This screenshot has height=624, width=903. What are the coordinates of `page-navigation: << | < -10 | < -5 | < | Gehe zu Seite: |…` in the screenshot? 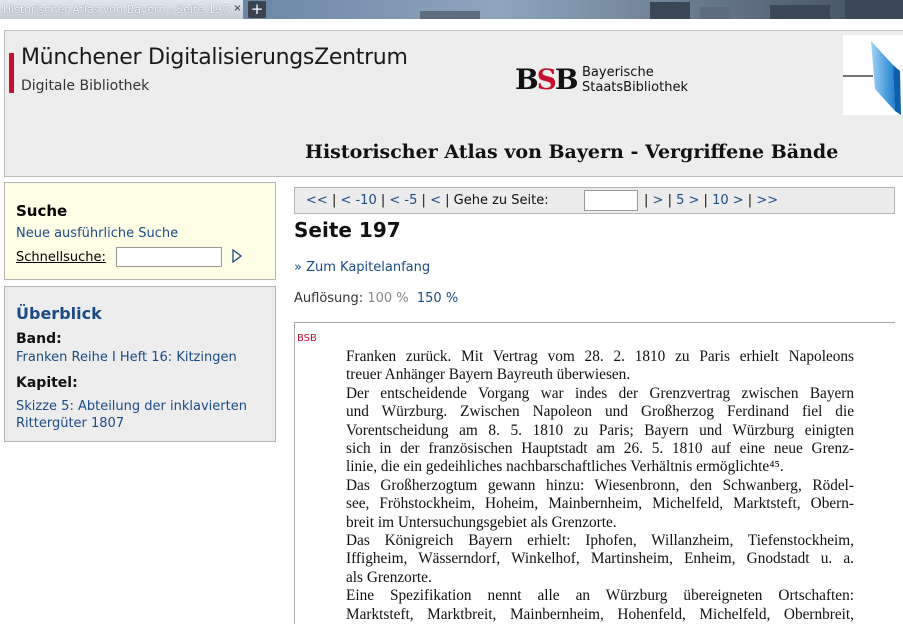 It's located at (594, 200).